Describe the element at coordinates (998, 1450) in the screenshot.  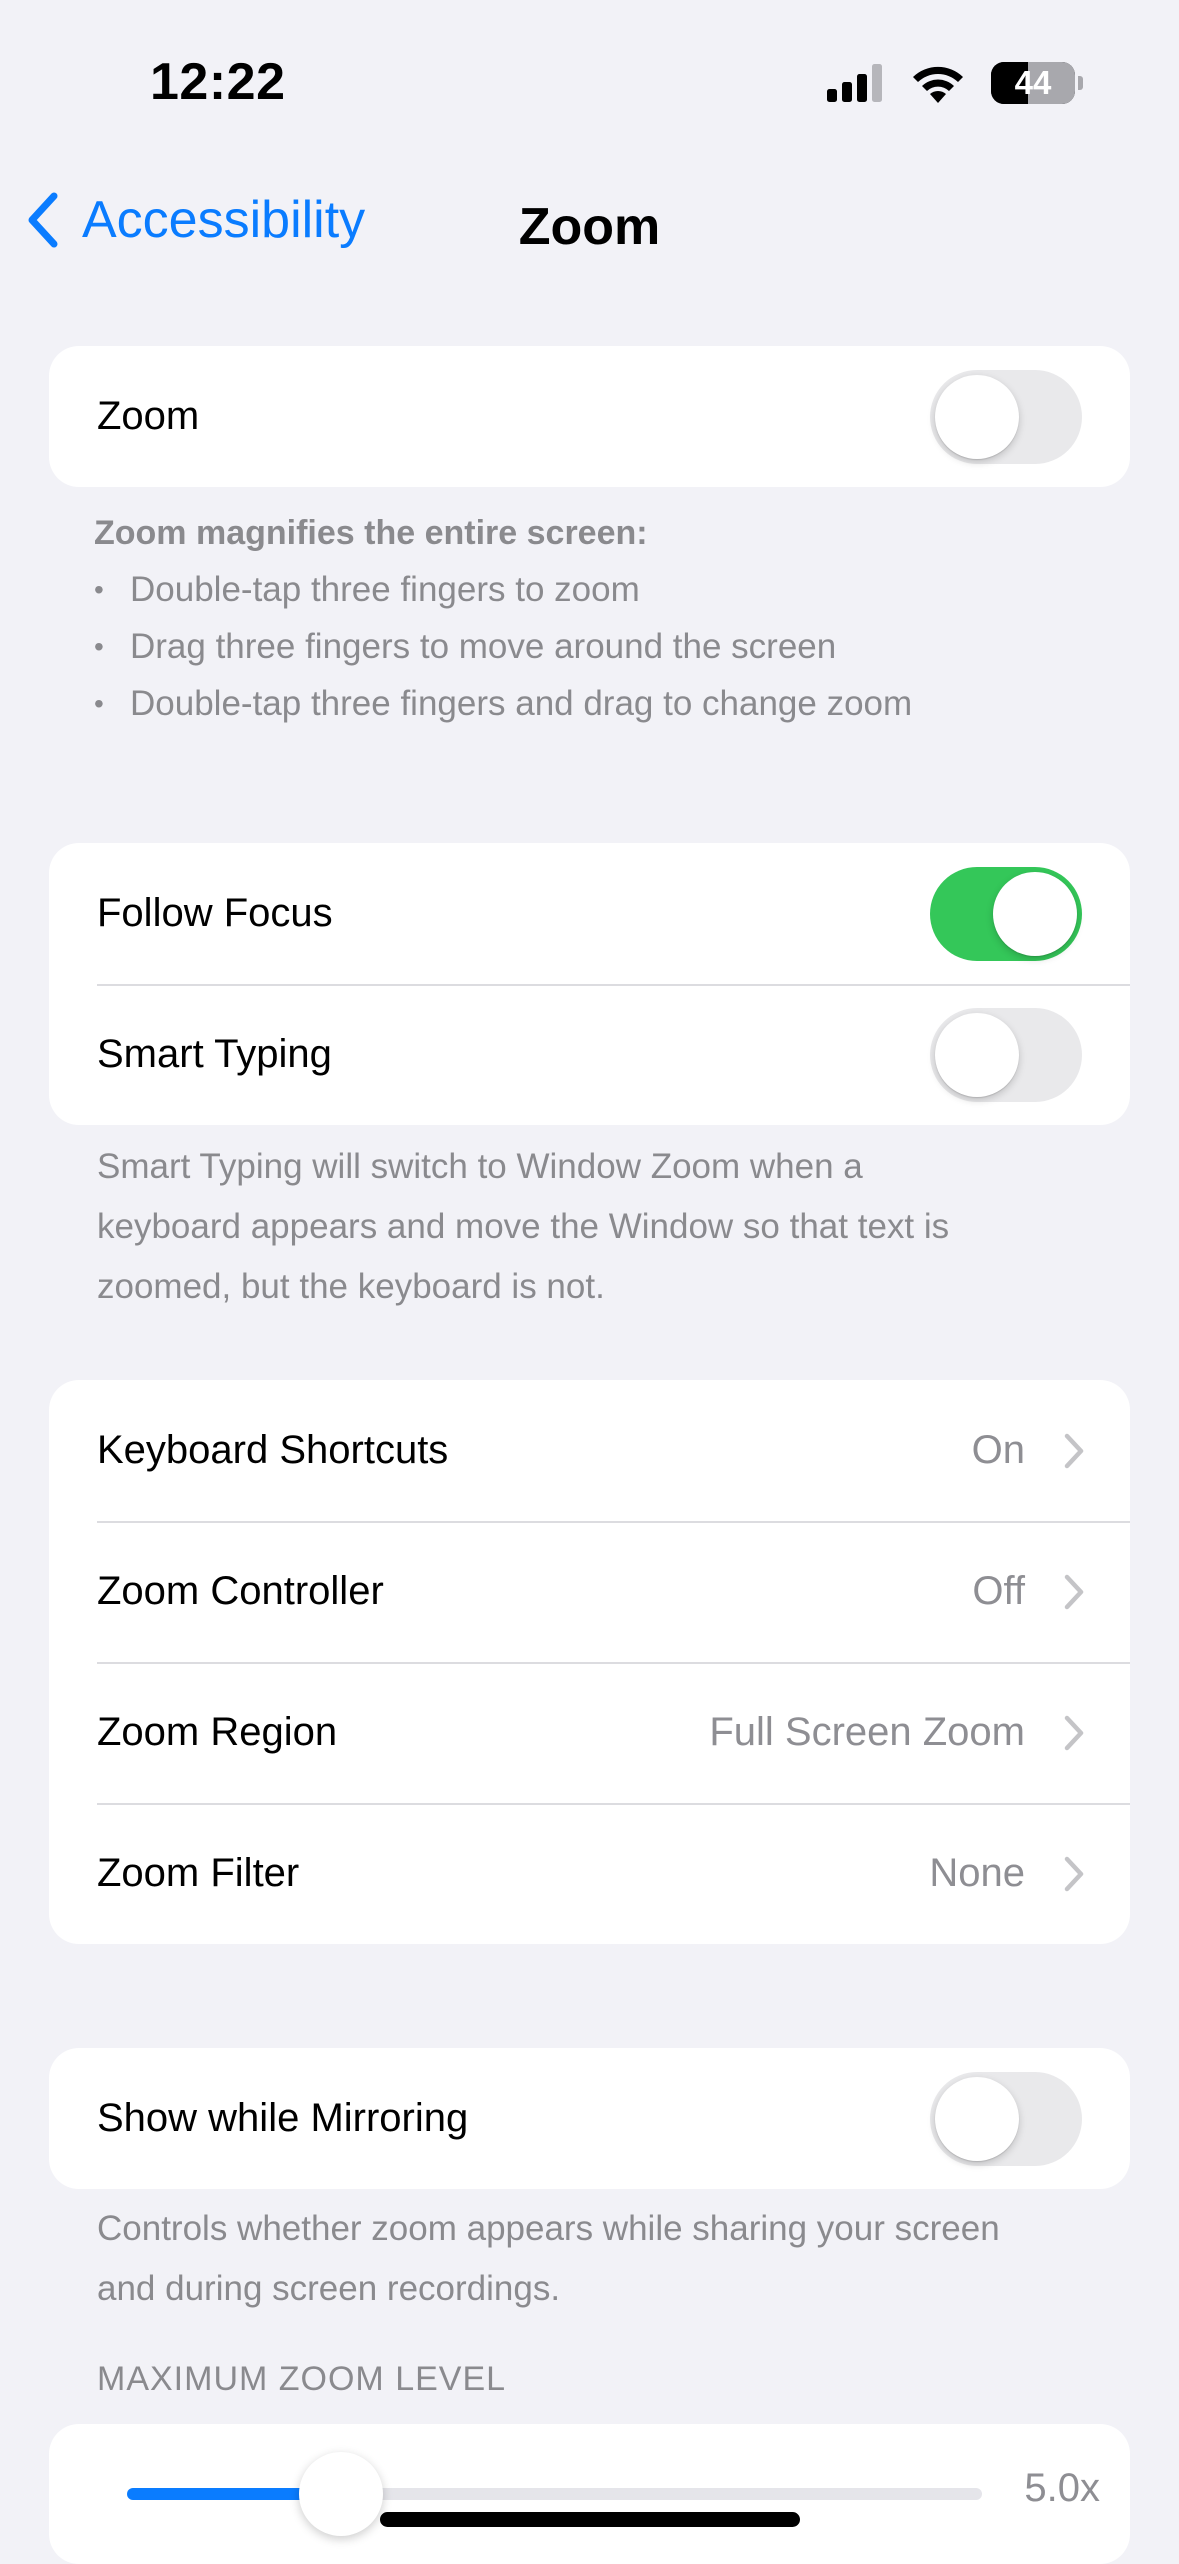
I see `keyboard-shortcuts-value: On` at that location.